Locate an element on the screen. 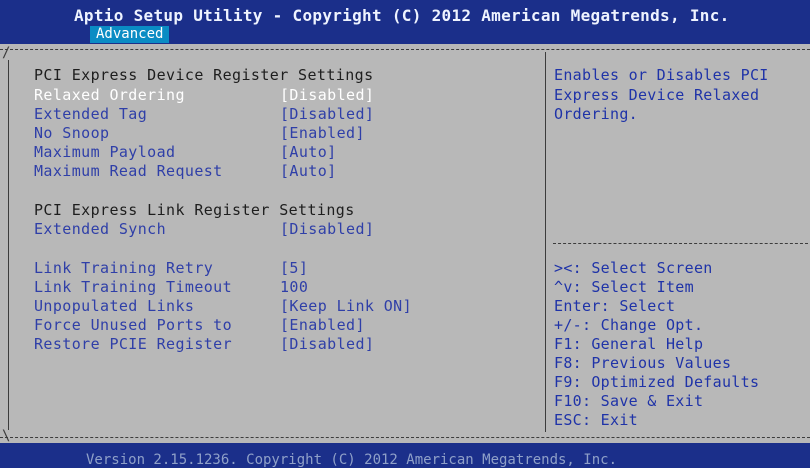 This screenshot has height=468, width=810. setting-label: Maximum Read Request is located at coordinates (128, 171).